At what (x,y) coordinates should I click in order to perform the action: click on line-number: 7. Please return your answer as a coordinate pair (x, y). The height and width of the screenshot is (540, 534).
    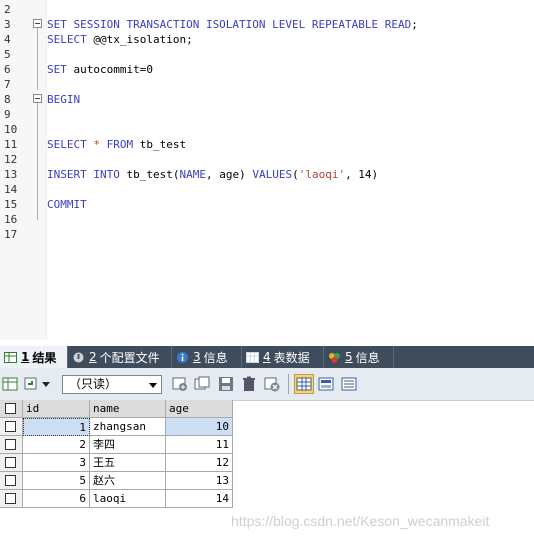
    Looking at the image, I should click on (7, 84).